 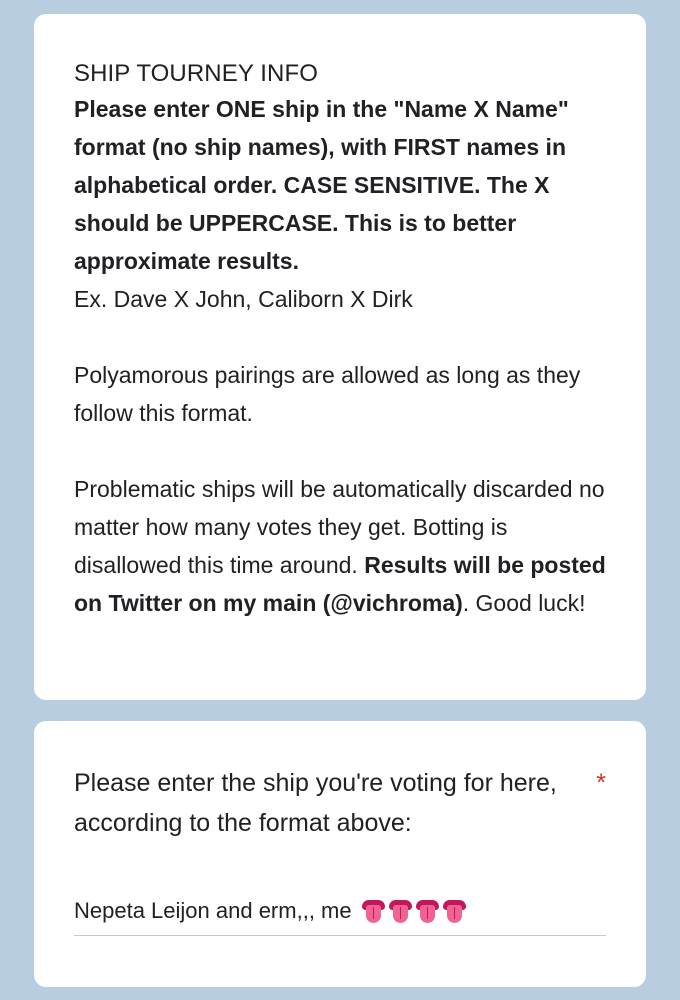 What do you see at coordinates (524, 603) in the screenshot?
I see `good-luck-text: . Good luck!` at bounding box center [524, 603].